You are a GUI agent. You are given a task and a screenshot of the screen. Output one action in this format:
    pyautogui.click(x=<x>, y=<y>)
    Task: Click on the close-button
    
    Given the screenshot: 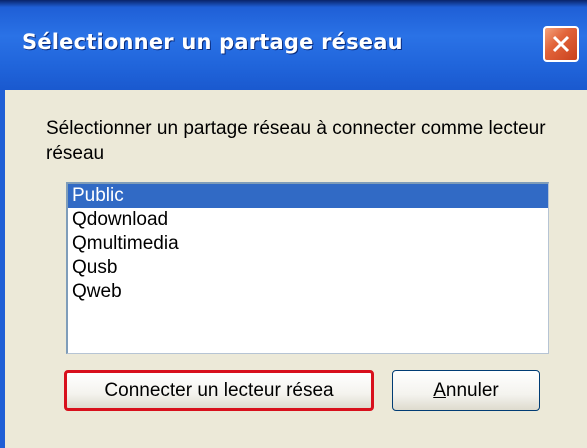 What is the action you would take?
    pyautogui.click(x=561, y=44)
    